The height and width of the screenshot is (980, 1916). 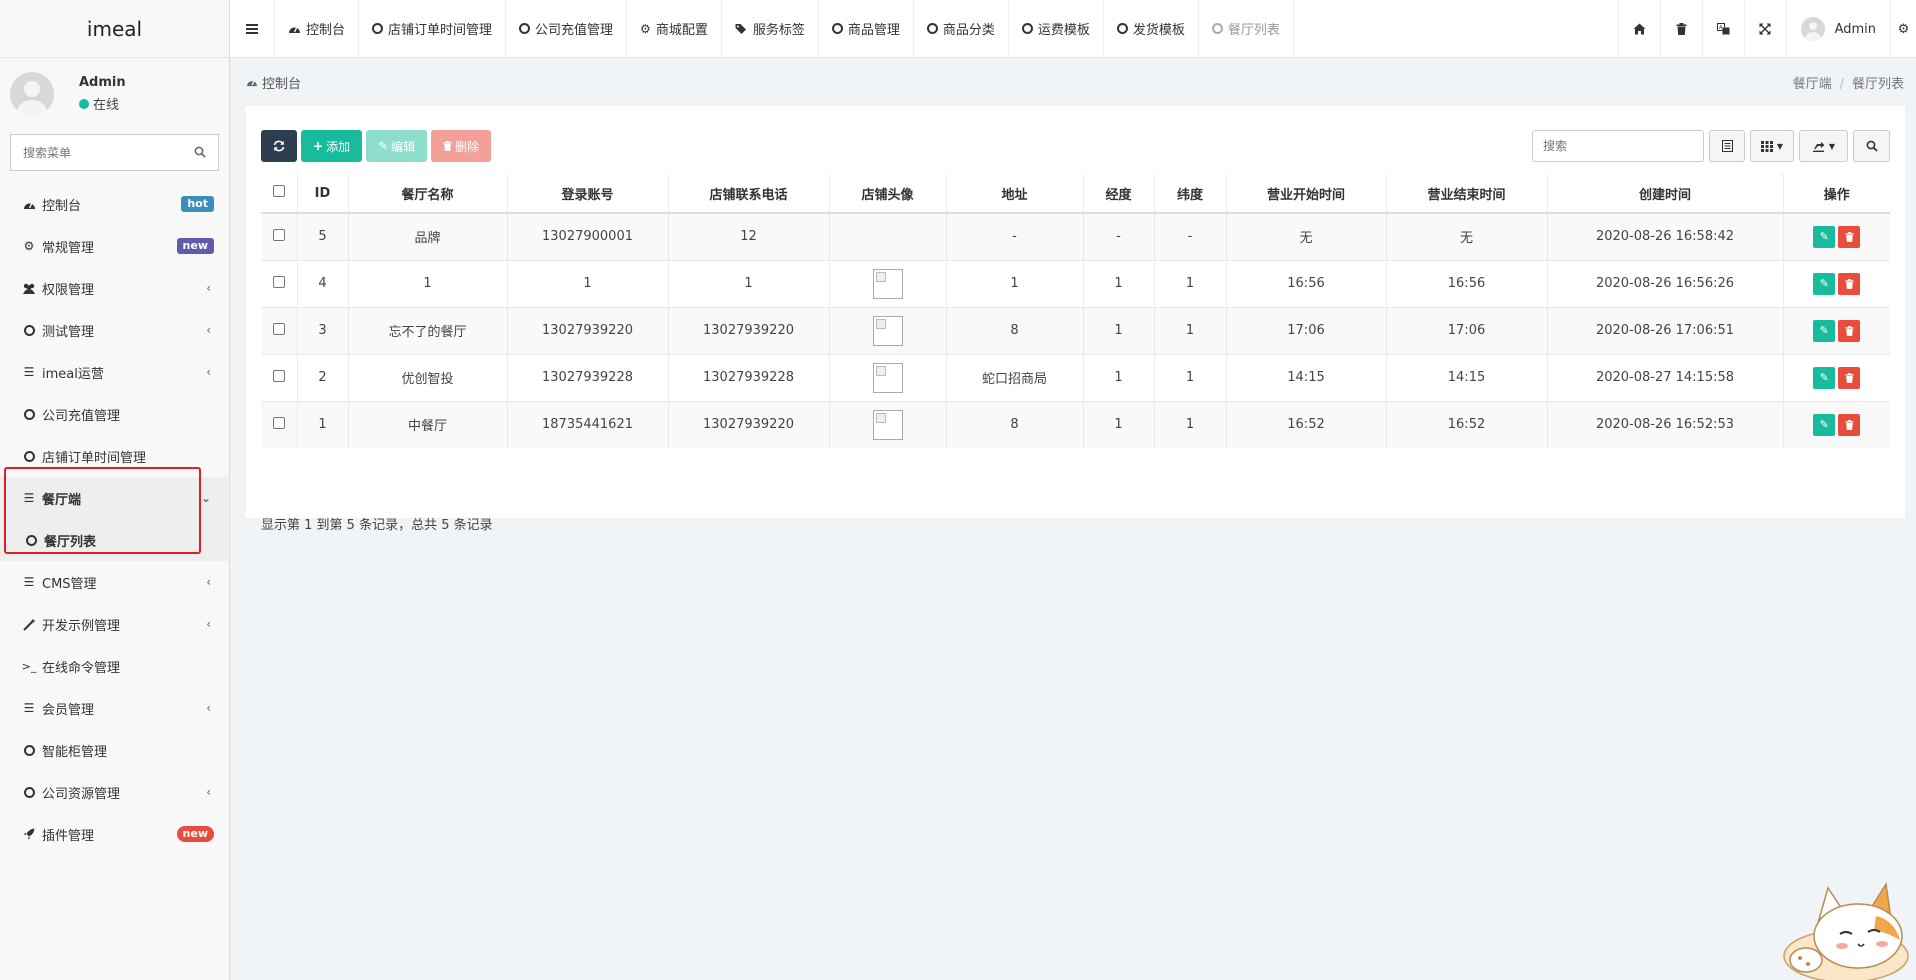 I want to click on tab-mall-config: ⚙ 商城配置, so click(x=674, y=28).